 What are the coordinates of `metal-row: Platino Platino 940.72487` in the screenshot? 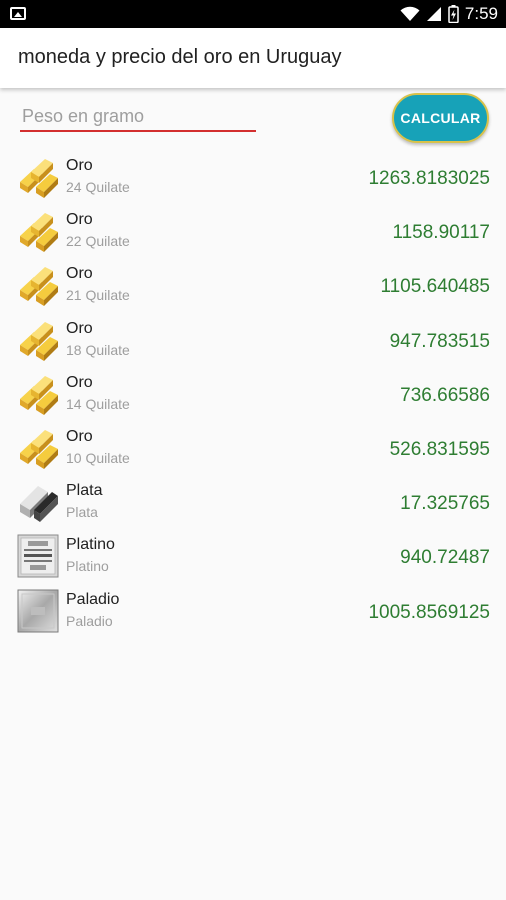 It's located at (253, 556).